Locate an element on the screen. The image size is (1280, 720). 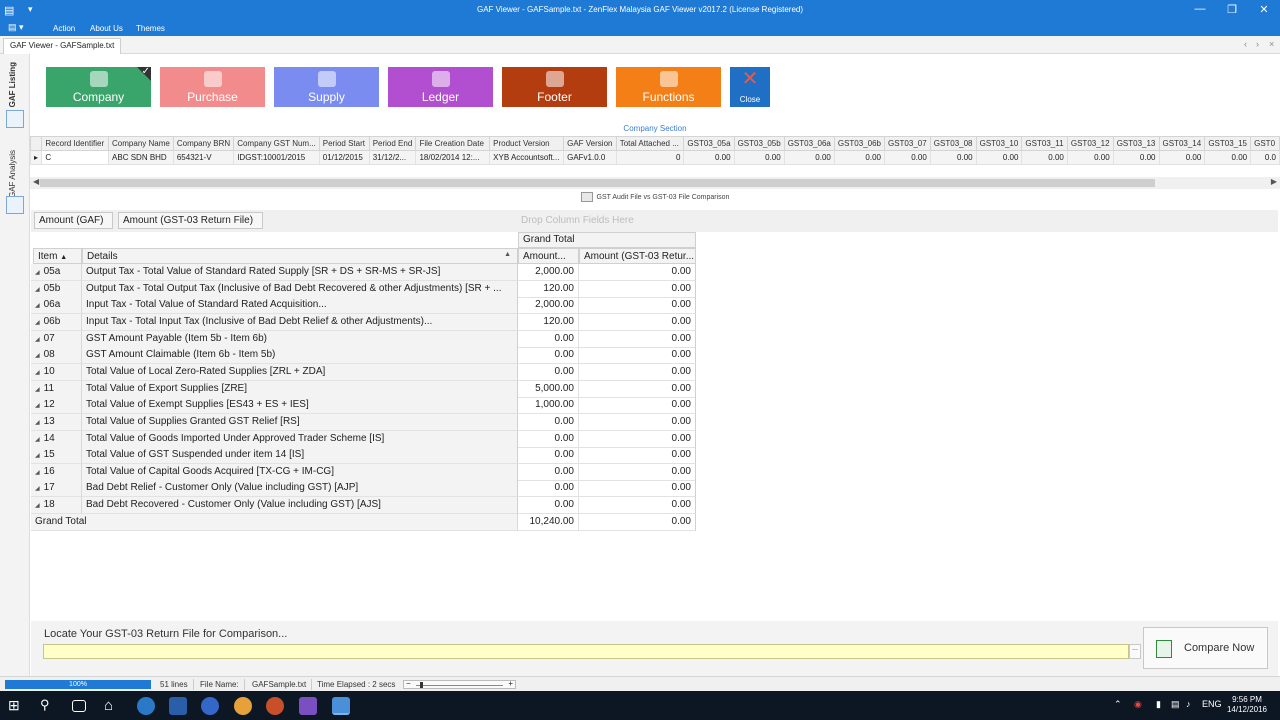
company-column-header: Record Identifier is located at coordinates (75, 143).